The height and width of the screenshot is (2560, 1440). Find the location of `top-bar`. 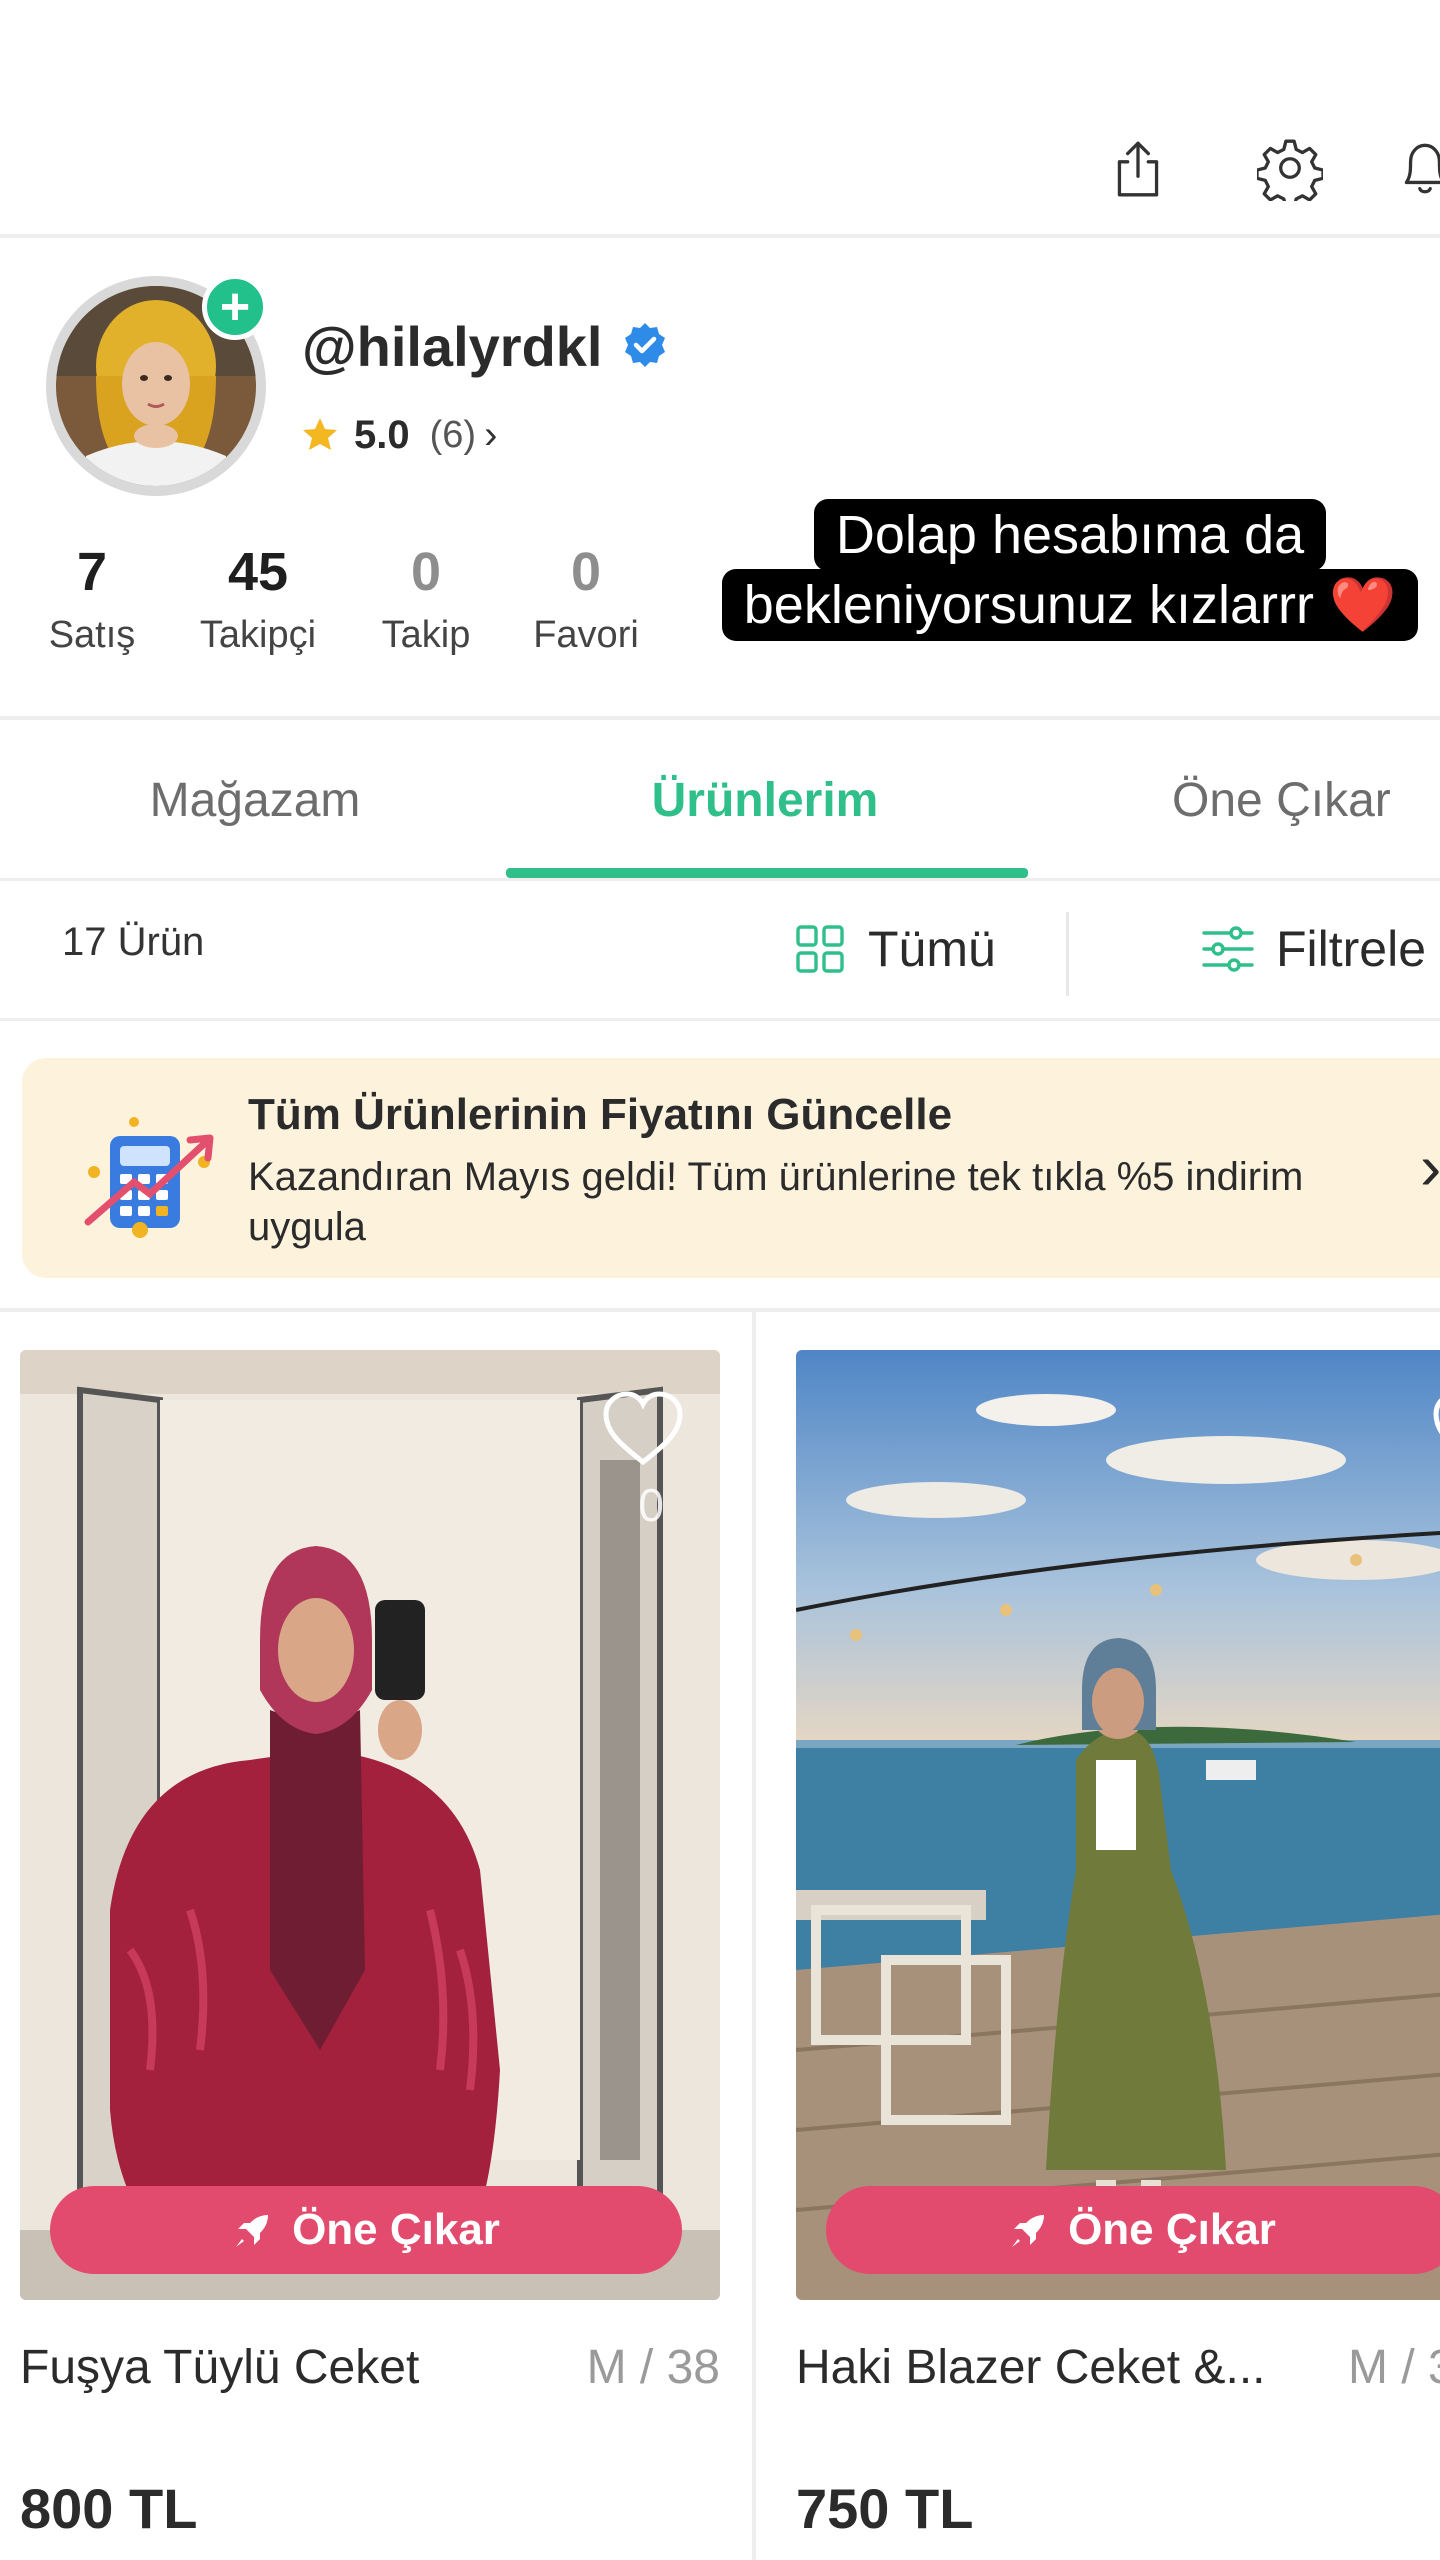

top-bar is located at coordinates (720, 118).